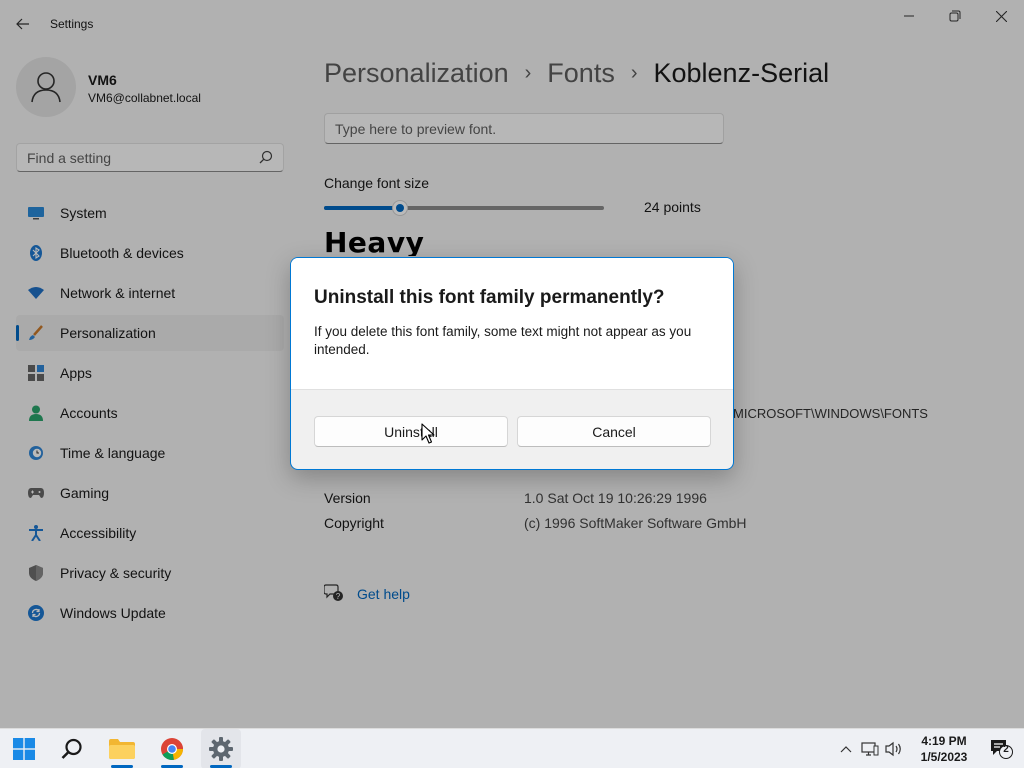  I want to click on taskbar: 4:19 PM 1/5/2023 2, so click(512, 748).